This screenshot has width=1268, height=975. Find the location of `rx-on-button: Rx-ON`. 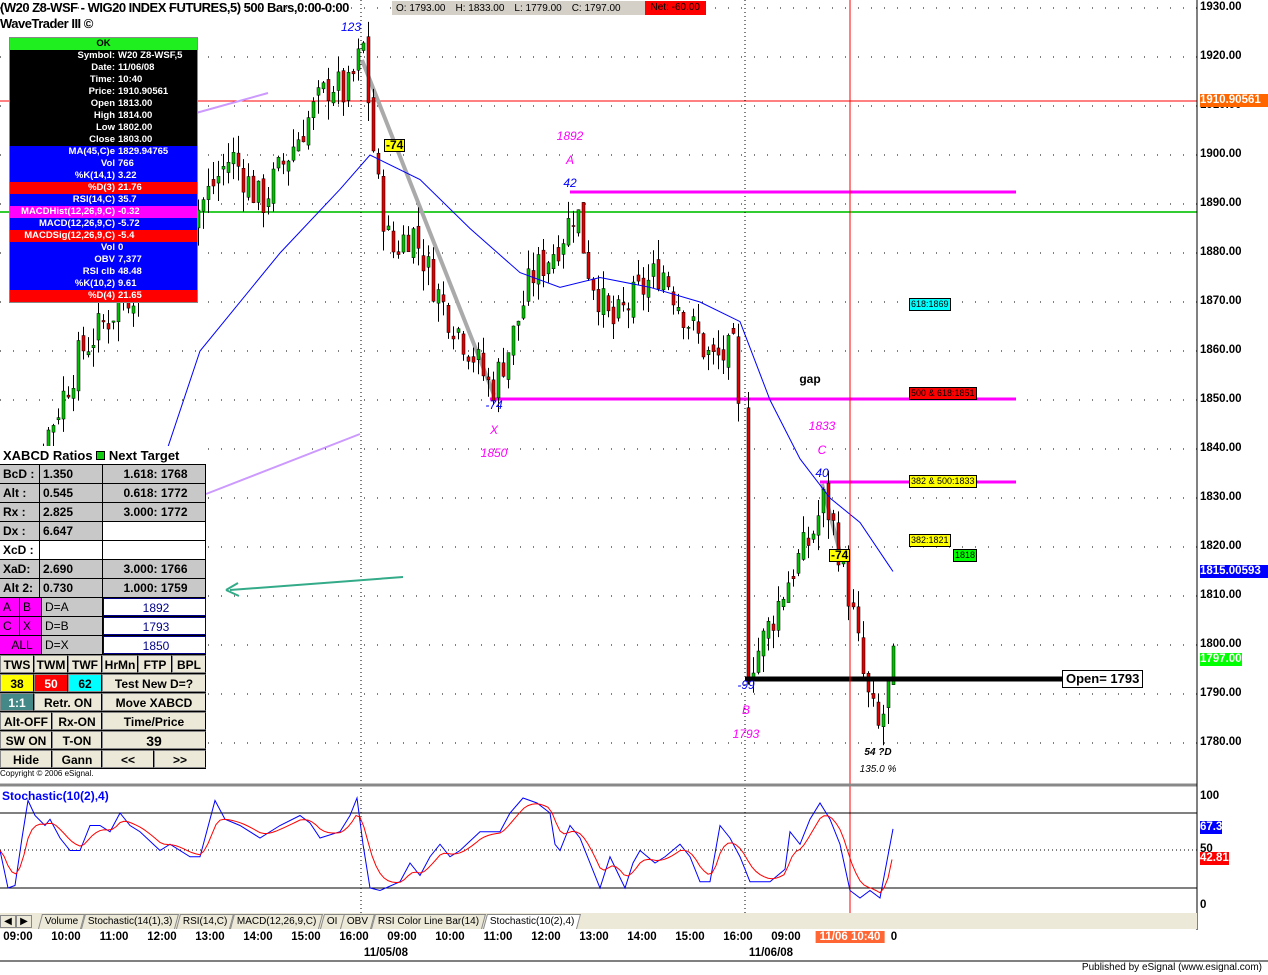

rx-on-button: Rx-ON is located at coordinates (77, 721).